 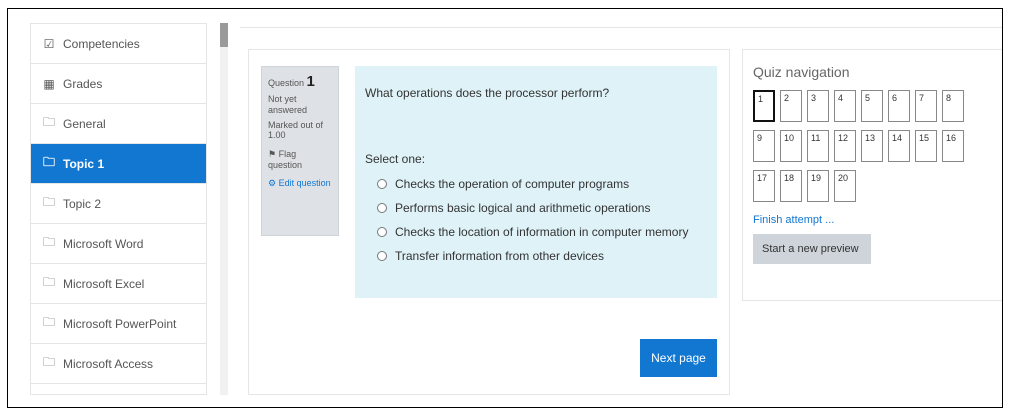 I want to click on sidebar-item-label: Microsoft Access, so click(x=108, y=363).